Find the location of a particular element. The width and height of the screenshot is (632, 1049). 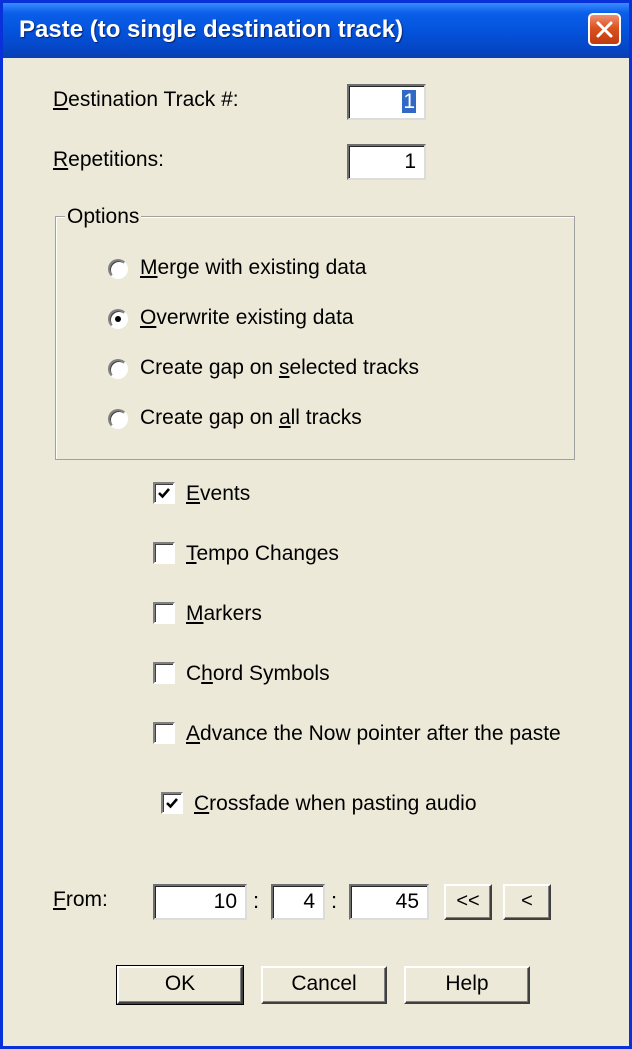

back-button: < is located at coordinates (527, 902).